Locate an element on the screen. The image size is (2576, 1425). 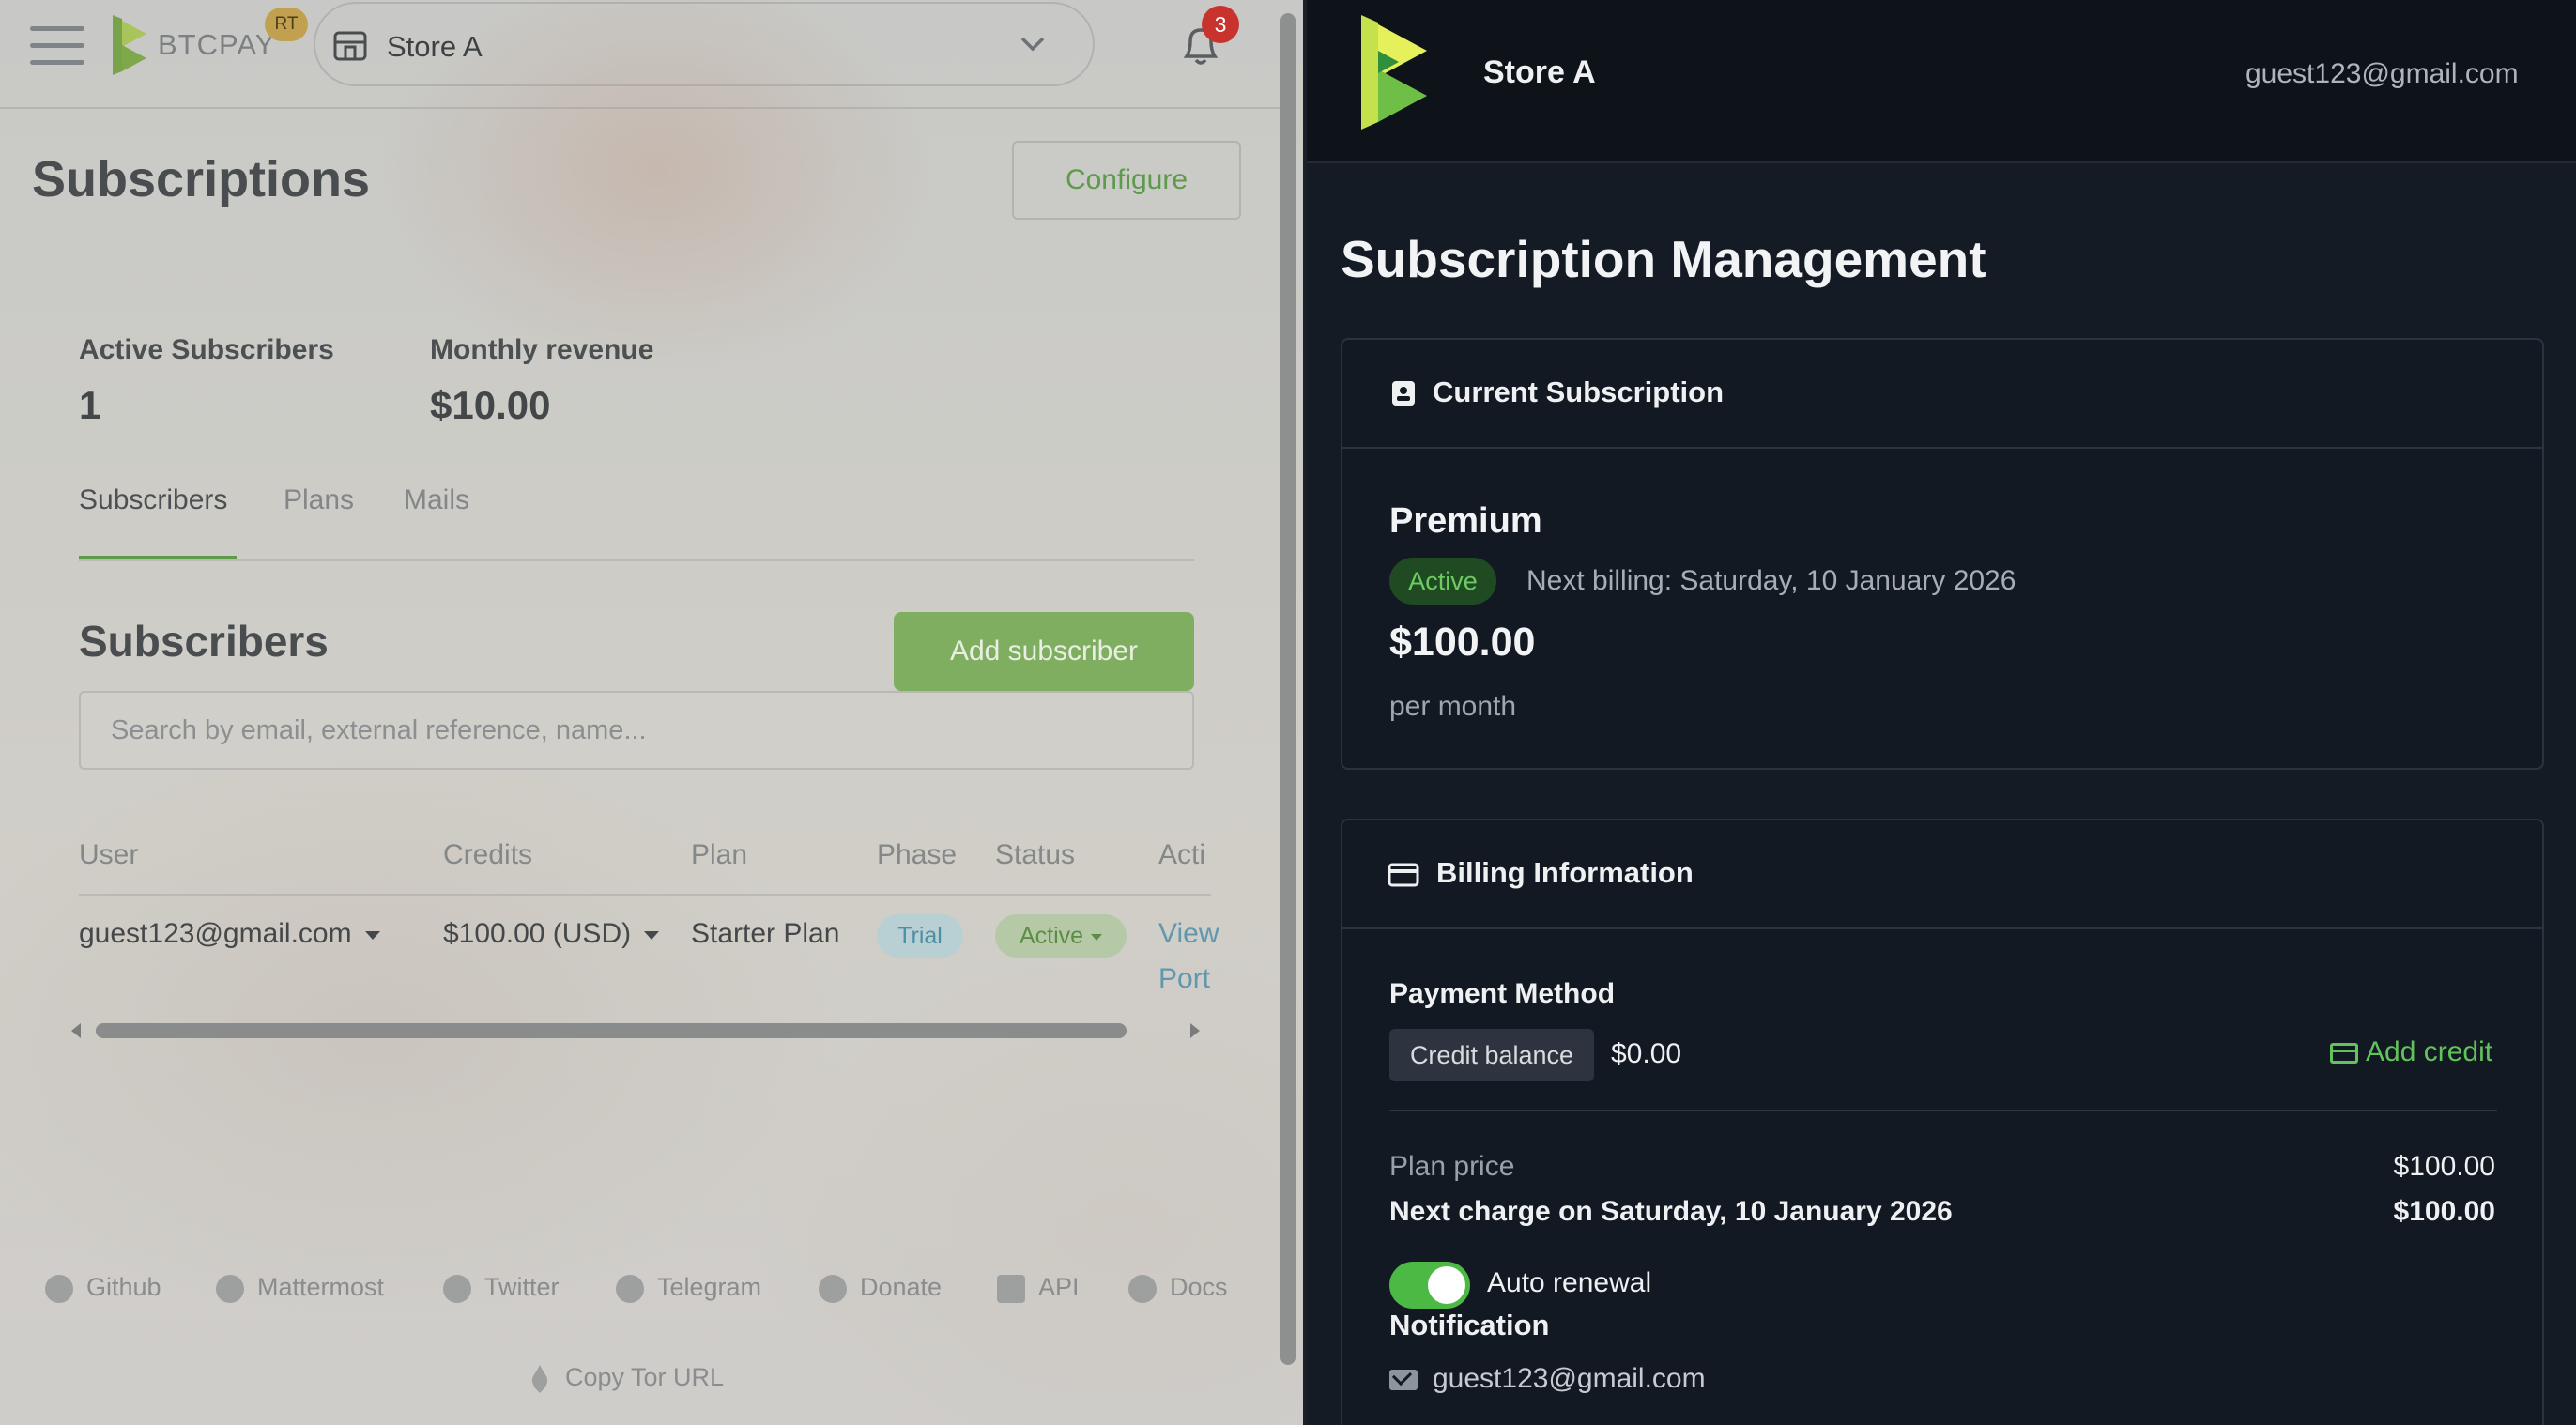
scroll-left-arrow is located at coordinates (76, 1031).